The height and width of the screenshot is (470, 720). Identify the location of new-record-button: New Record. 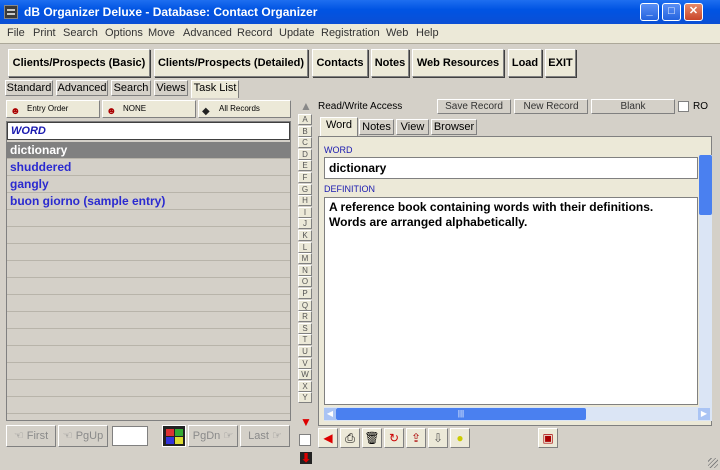
(551, 106).